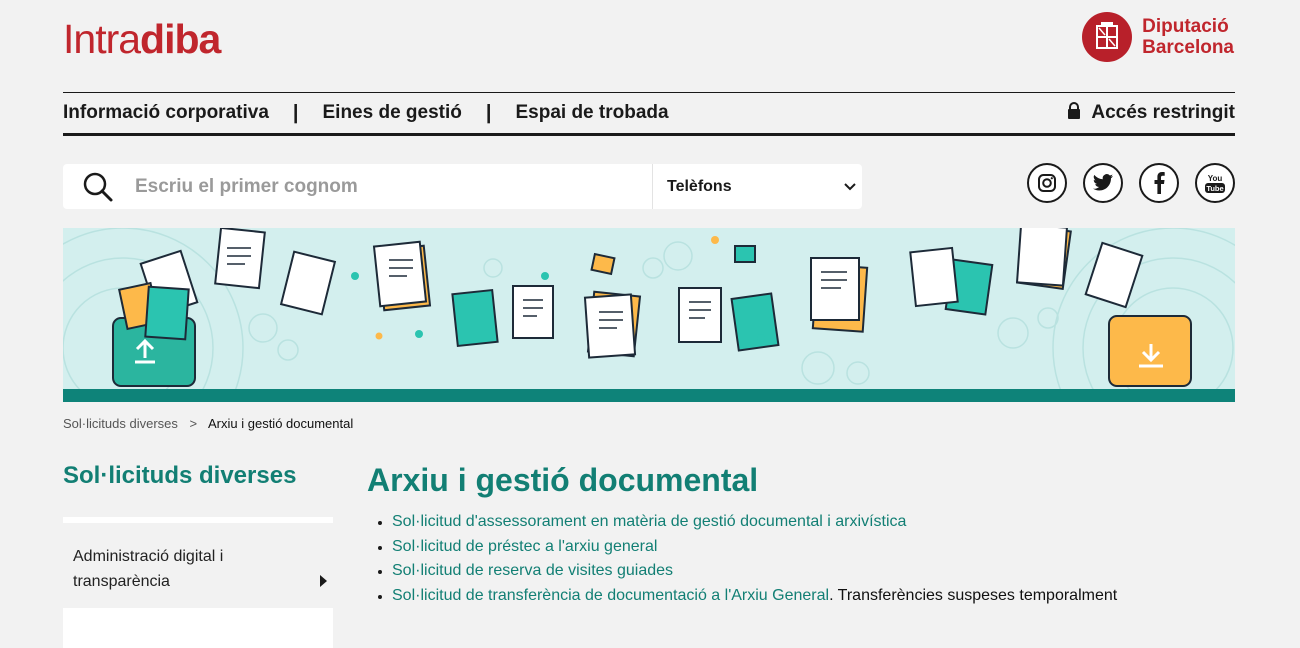 Image resolution: width=1300 pixels, height=648 pixels. Describe the element at coordinates (1163, 112) in the screenshot. I see `restricted-access-label: Accés restringit` at that location.